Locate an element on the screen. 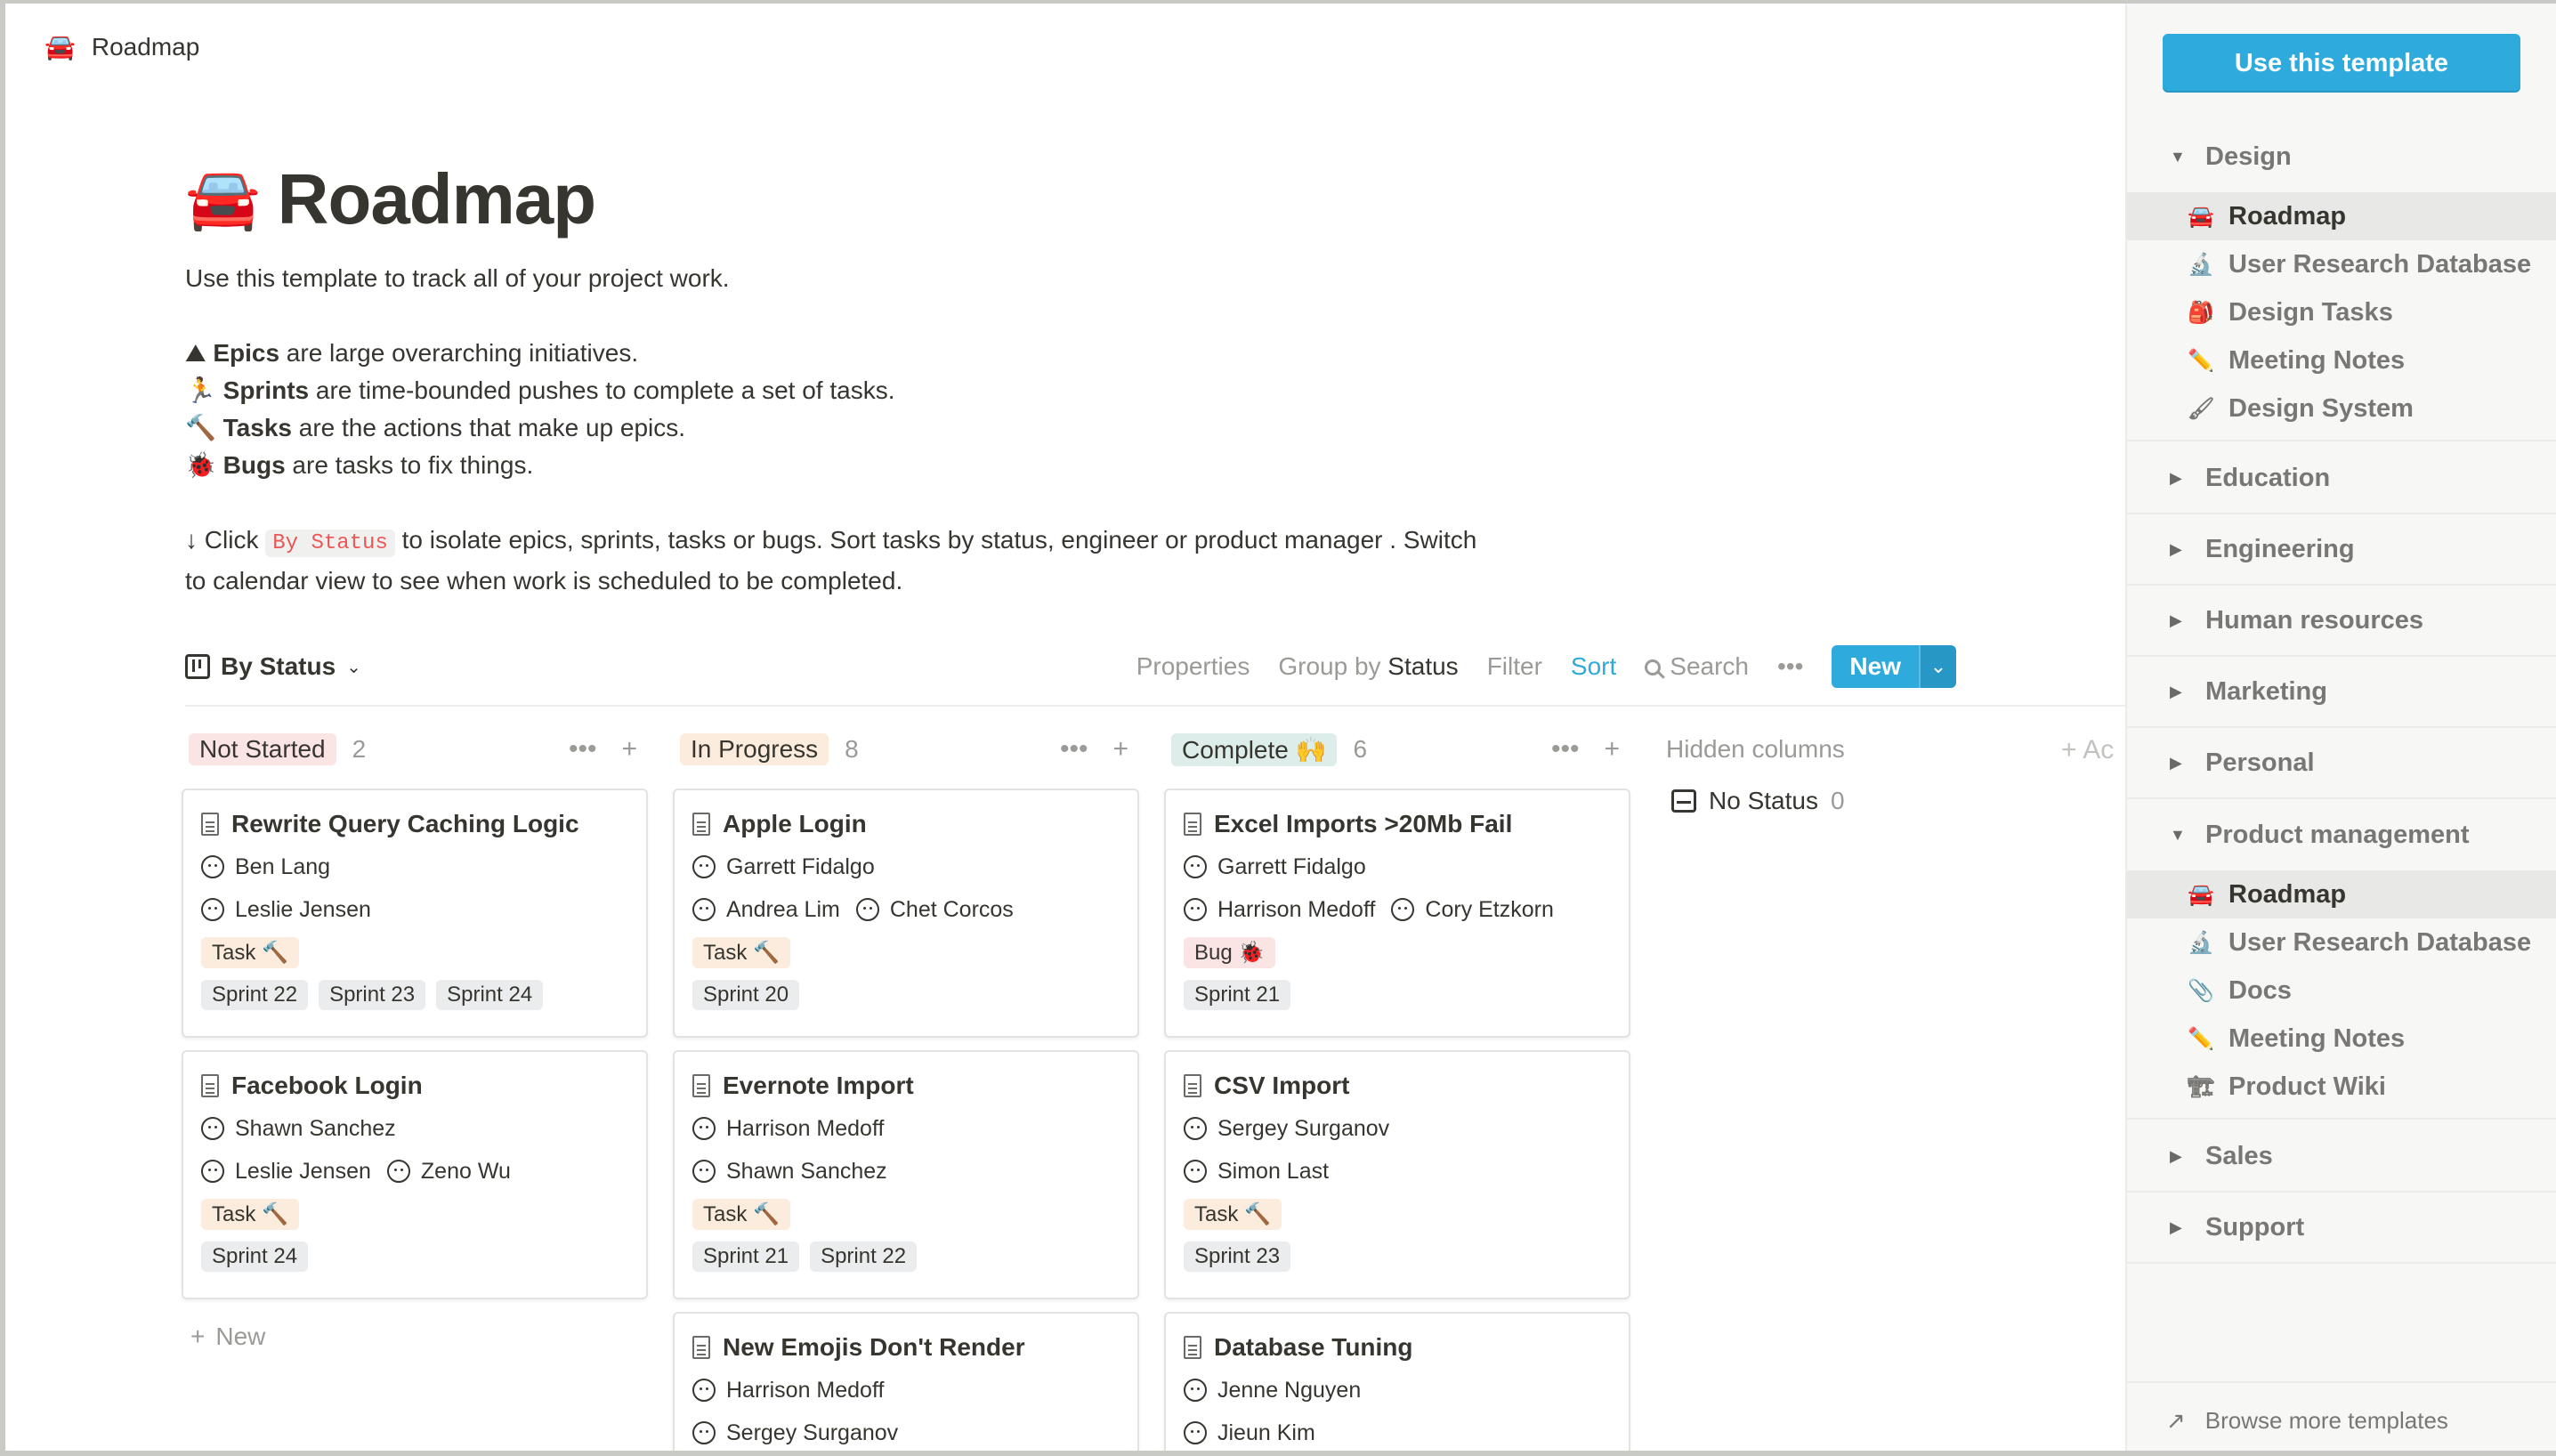 This screenshot has height=1456, width=2556. column-header: Not Started 2 ••• + is located at coordinates (415, 749).